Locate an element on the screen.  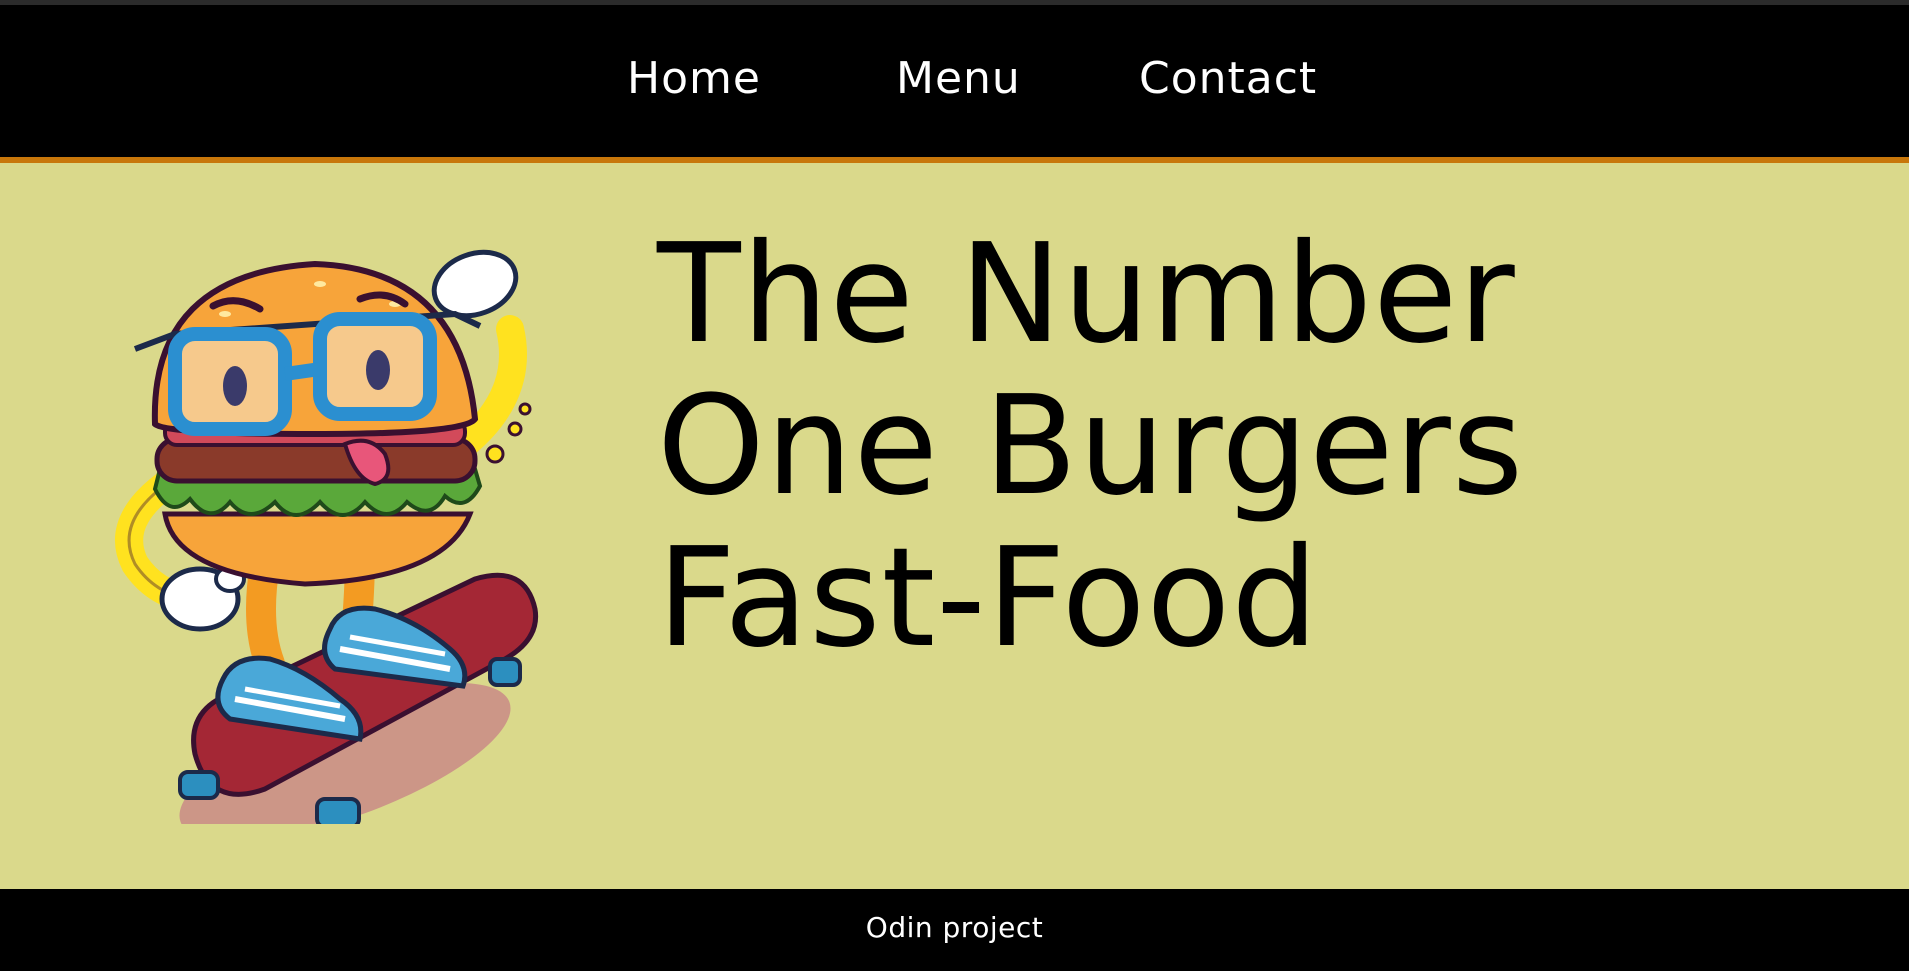
burger-mascot-illustration is located at coordinates (327, 536).